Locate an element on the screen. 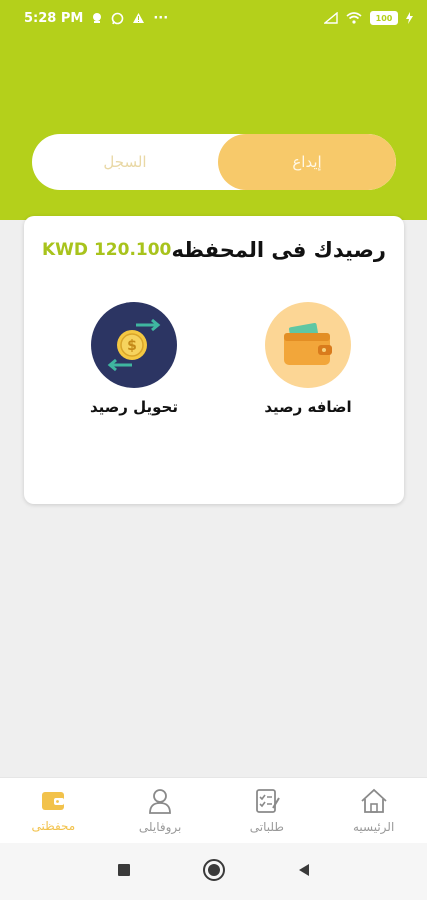 The width and height of the screenshot is (427, 900). more-notifications: ··· is located at coordinates (161, 18).